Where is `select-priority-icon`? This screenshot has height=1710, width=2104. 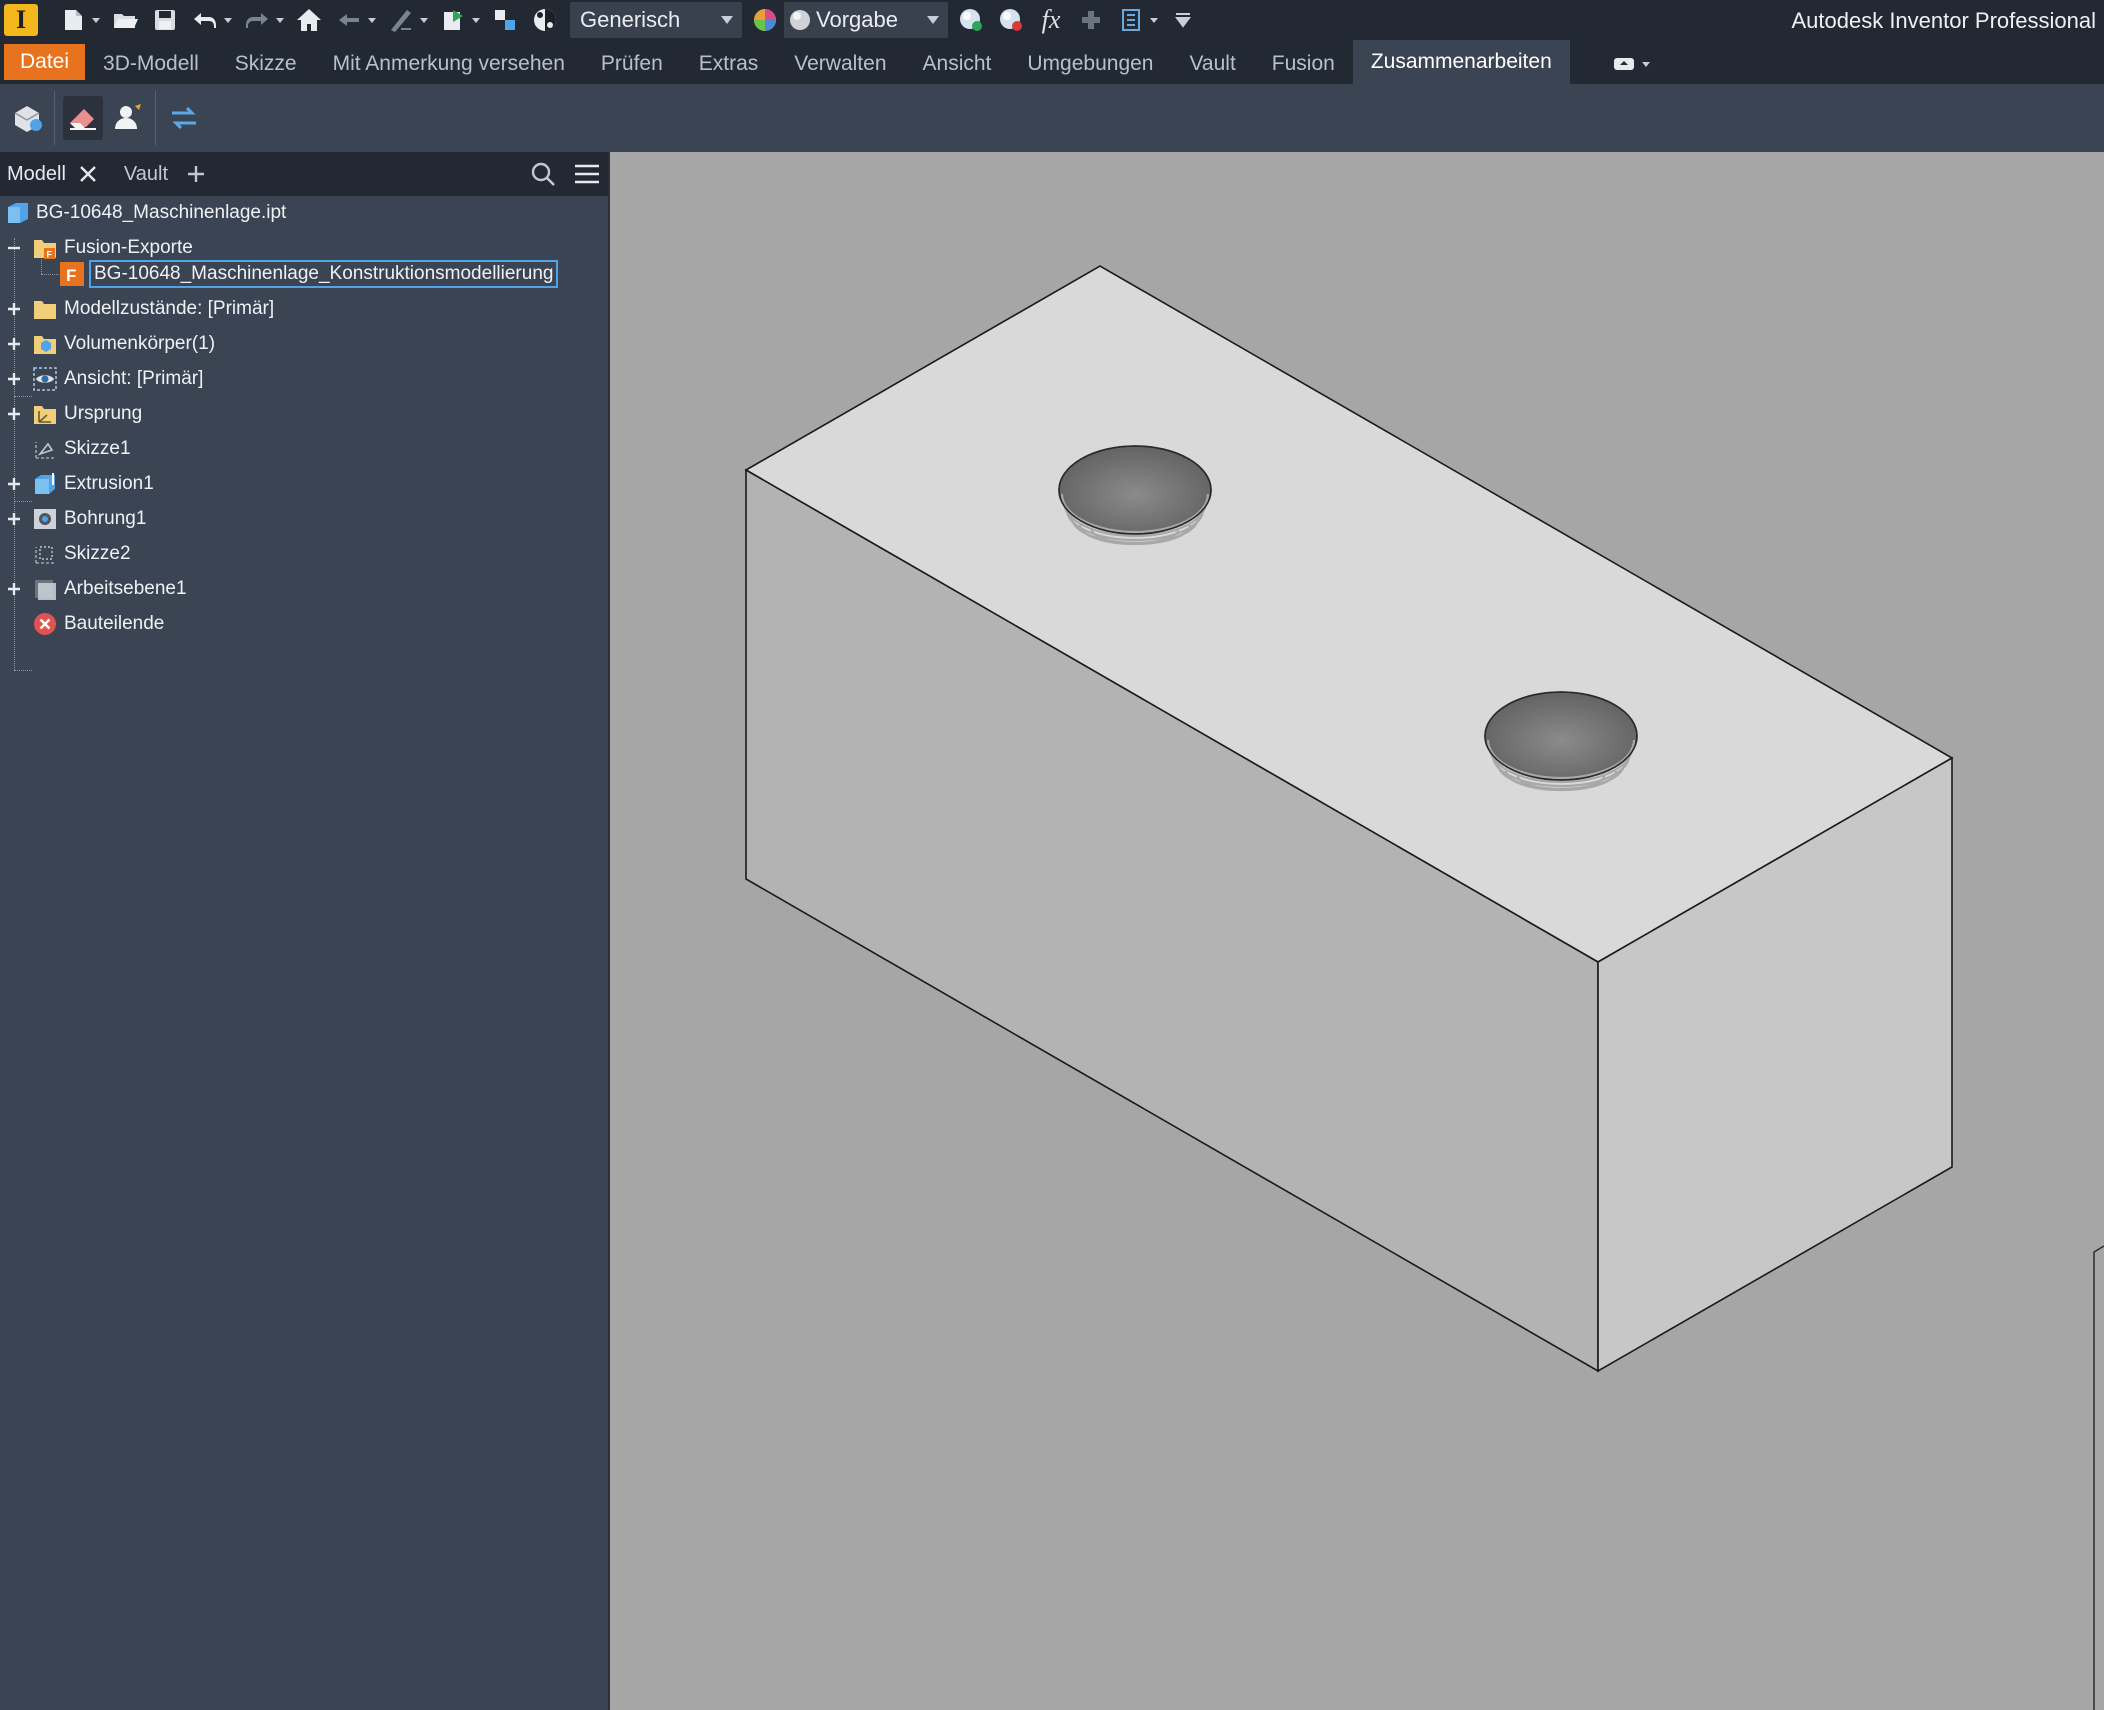 select-priority-icon is located at coordinates (349, 20).